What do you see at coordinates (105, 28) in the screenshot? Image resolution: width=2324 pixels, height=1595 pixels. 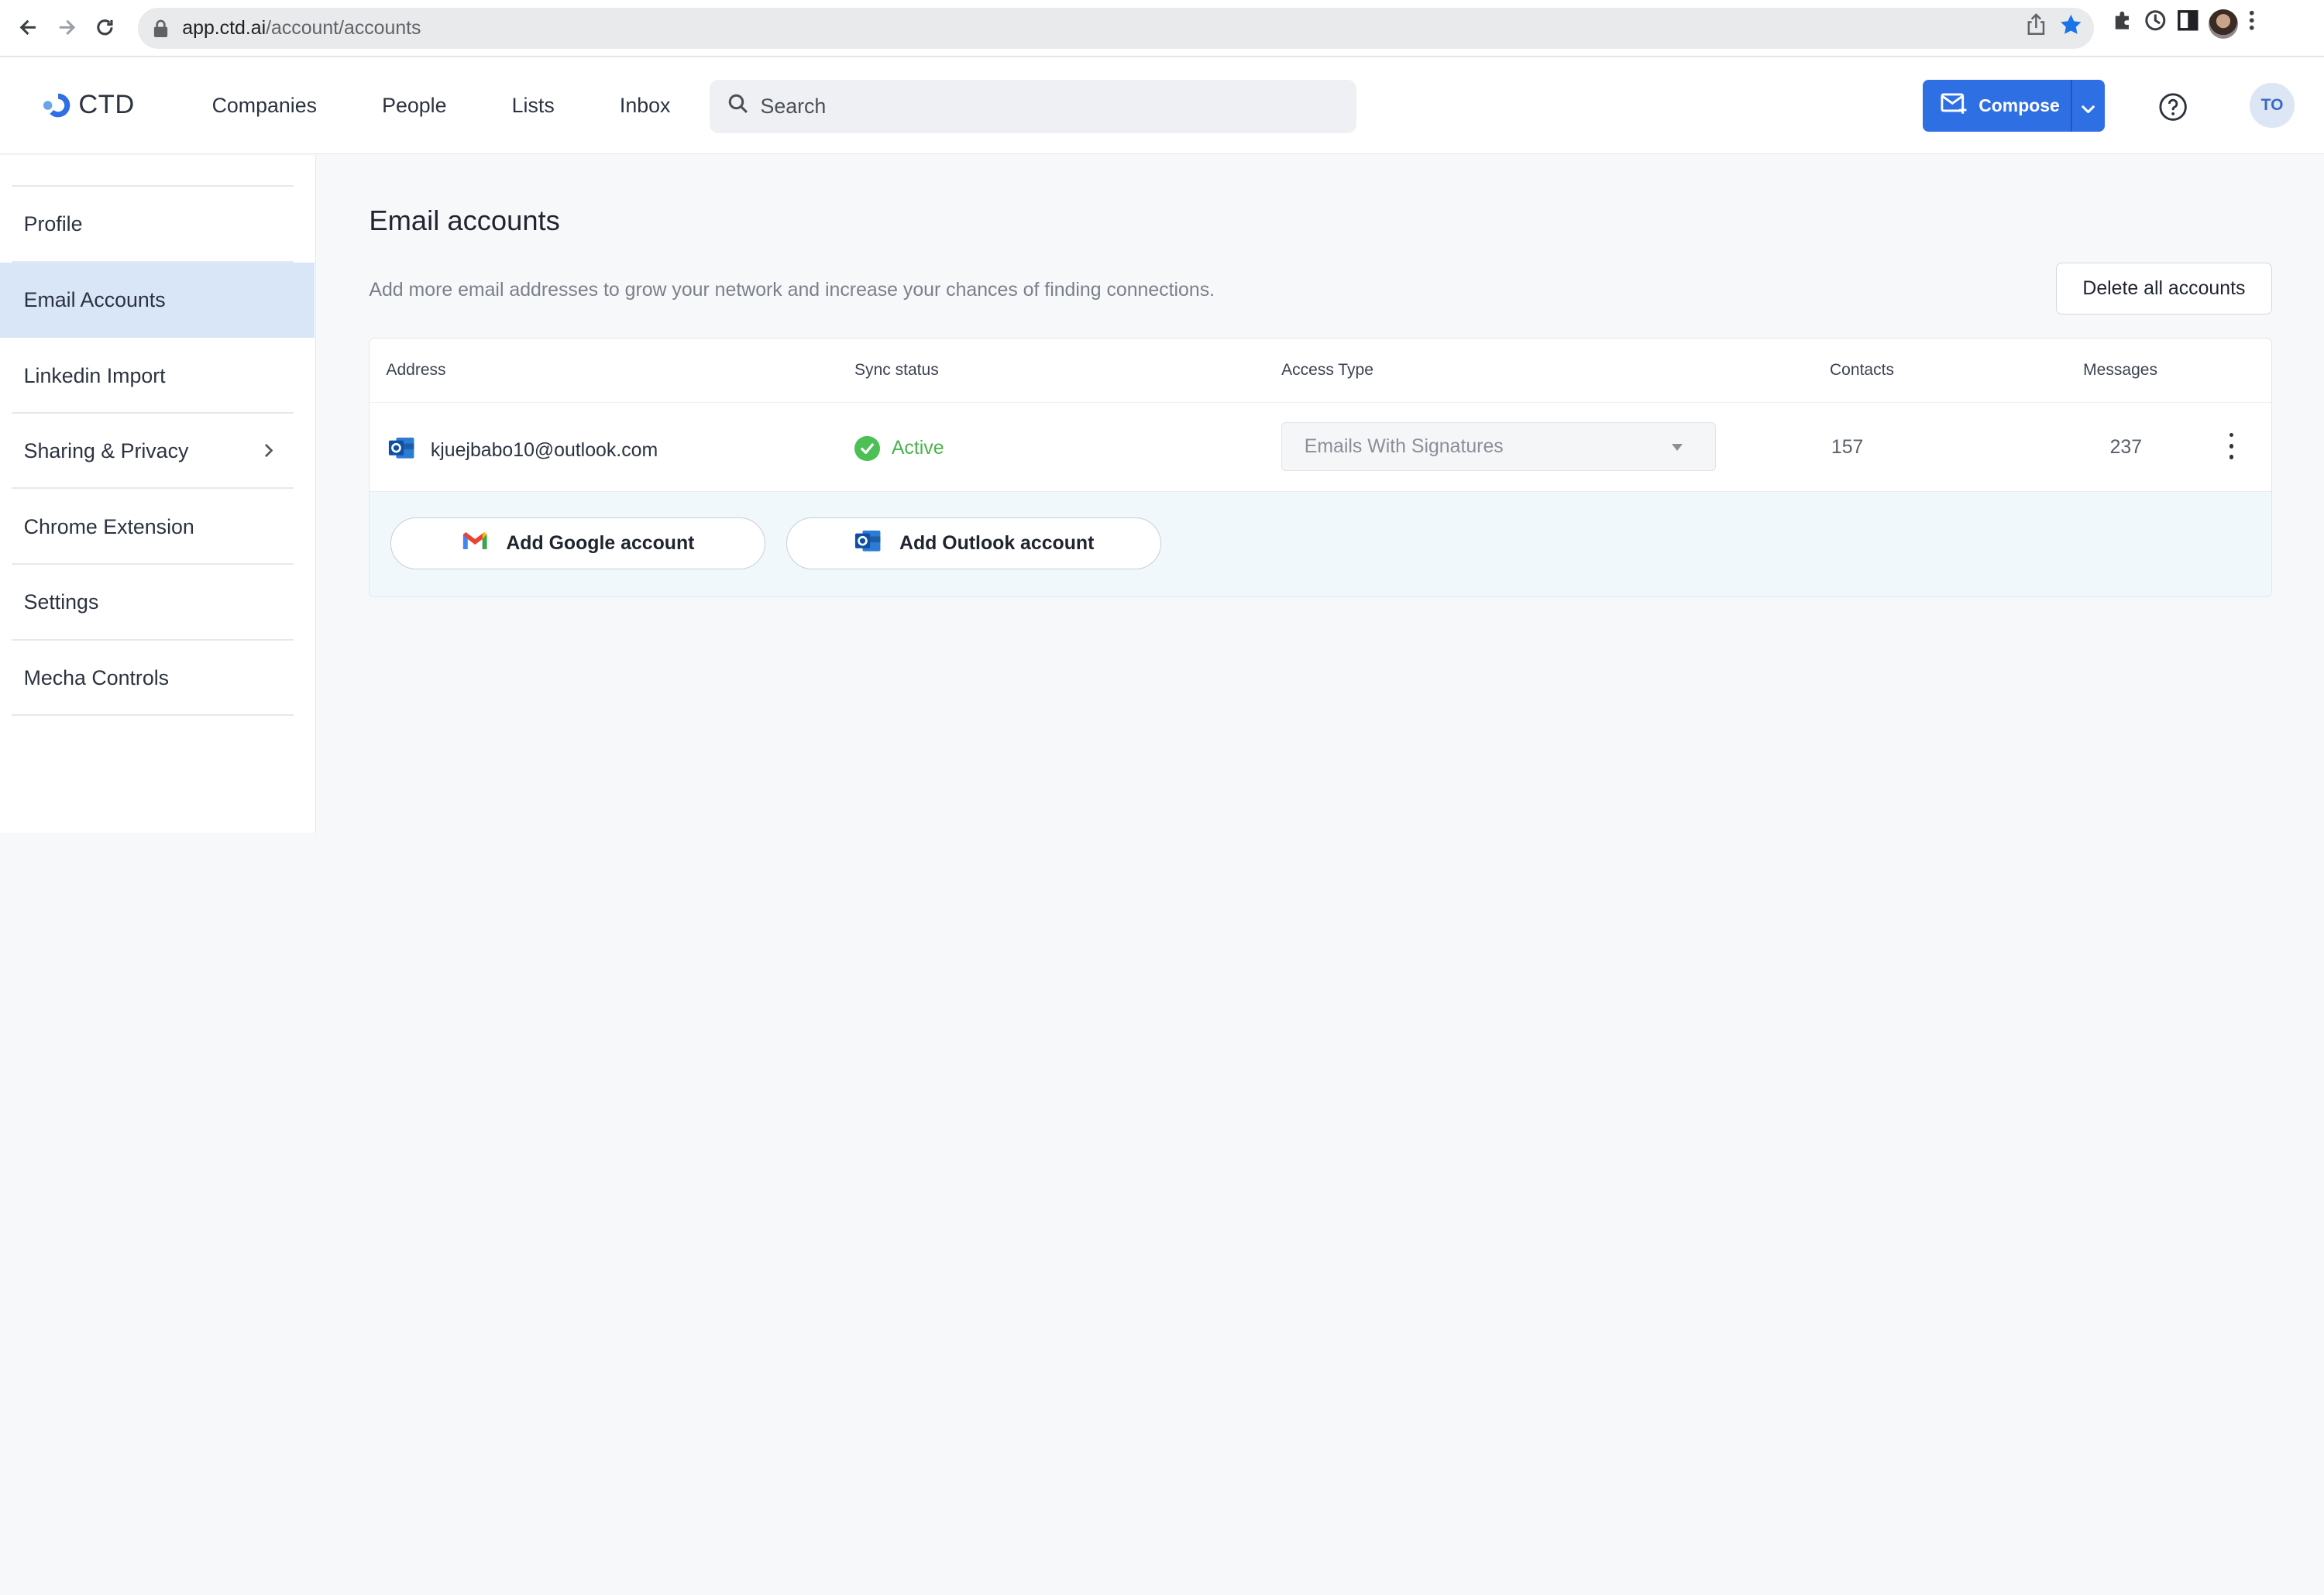 I see `reload-icon` at bounding box center [105, 28].